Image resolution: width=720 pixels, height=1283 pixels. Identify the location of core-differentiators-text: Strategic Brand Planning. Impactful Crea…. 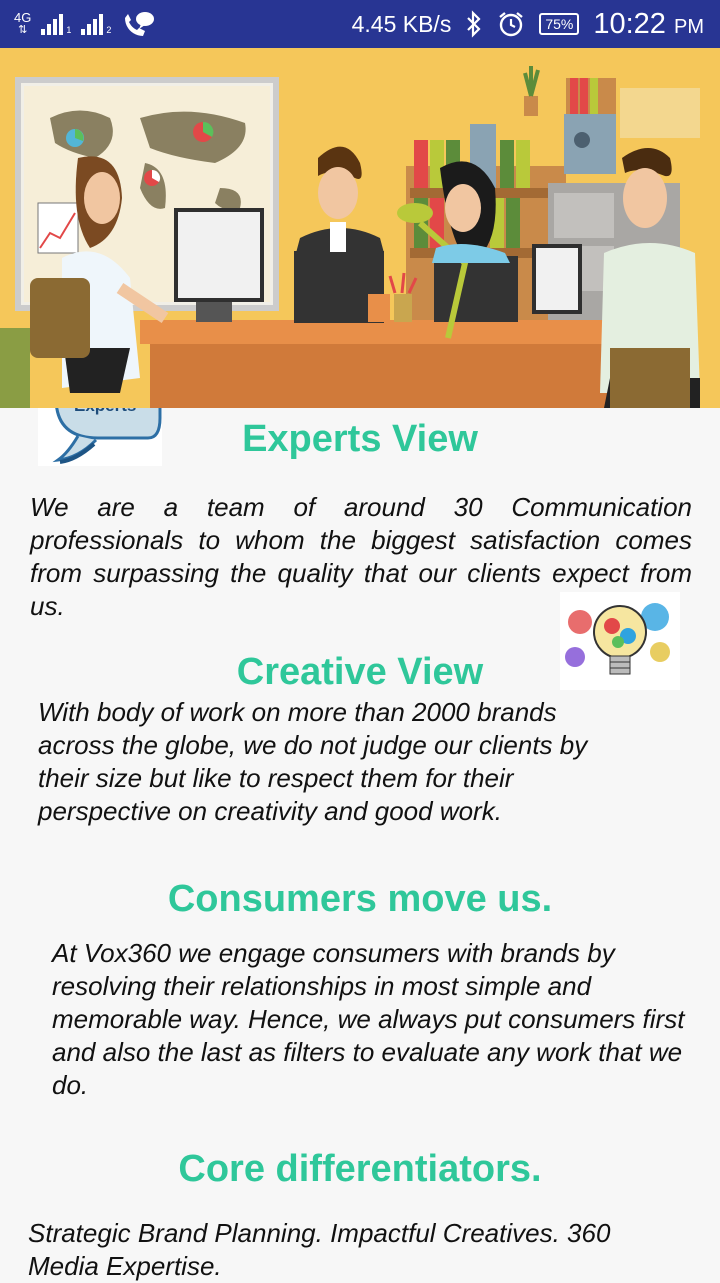
(319, 1249).